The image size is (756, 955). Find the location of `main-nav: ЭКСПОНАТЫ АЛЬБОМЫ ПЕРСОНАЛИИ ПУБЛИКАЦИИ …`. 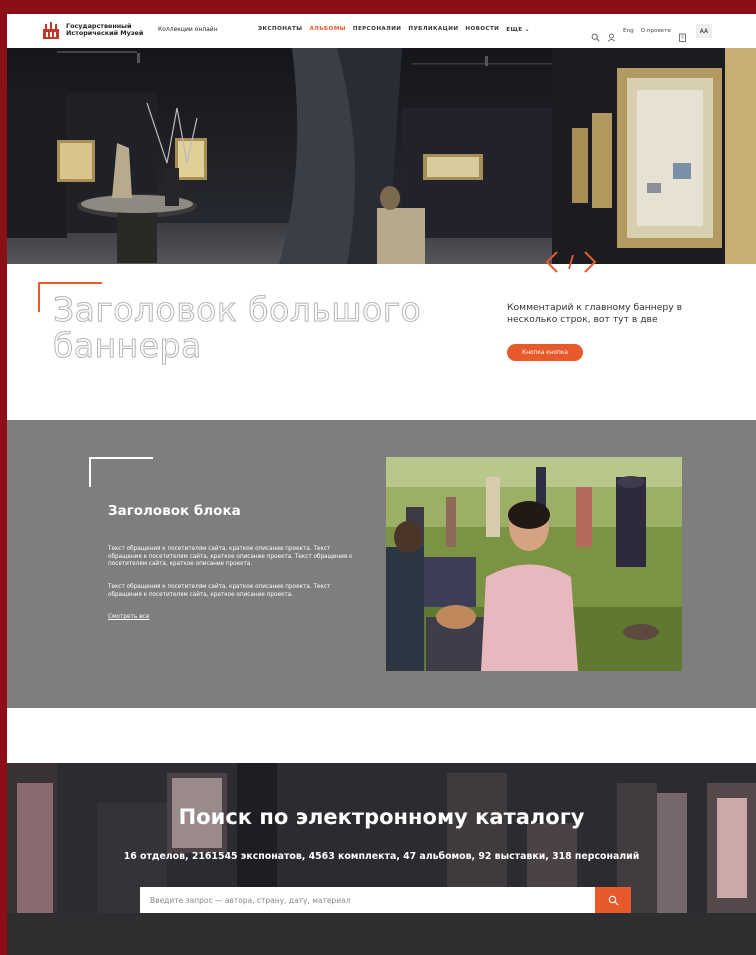

main-nav: ЭКСПОНАТЫ АЛЬБОМЫ ПЕРСОНАЛИИ ПУБЛИКАЦИИ … is located at coordinates (394, 29).